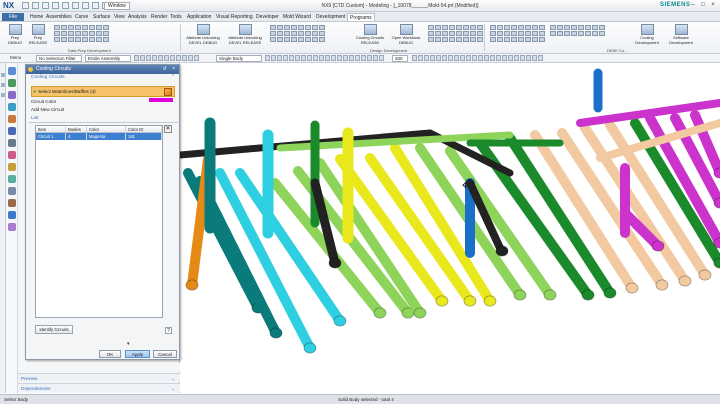 The width and height of the screenshot is (720, 404). What do you see at coordinates (103, 119) in the screenshot?
I see `list-section: List` at bounding box center [103, 119].